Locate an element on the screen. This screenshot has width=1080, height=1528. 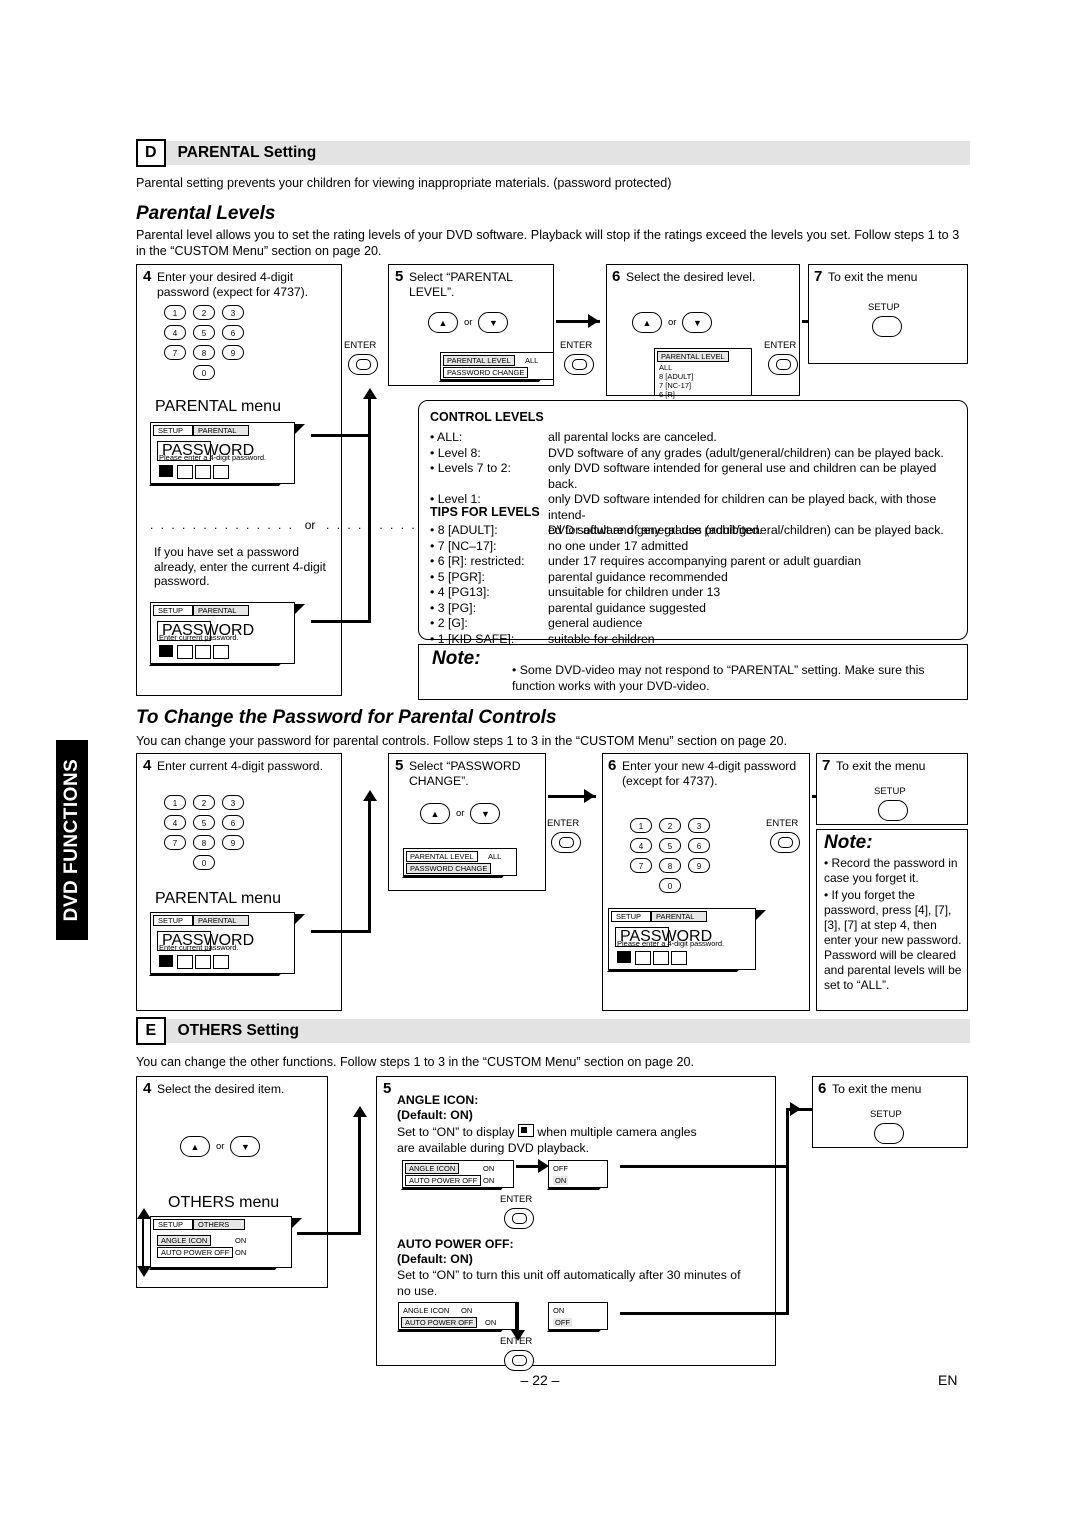
osd-enter-current-pw: Enter current password. is located at coordinates (199, 637).